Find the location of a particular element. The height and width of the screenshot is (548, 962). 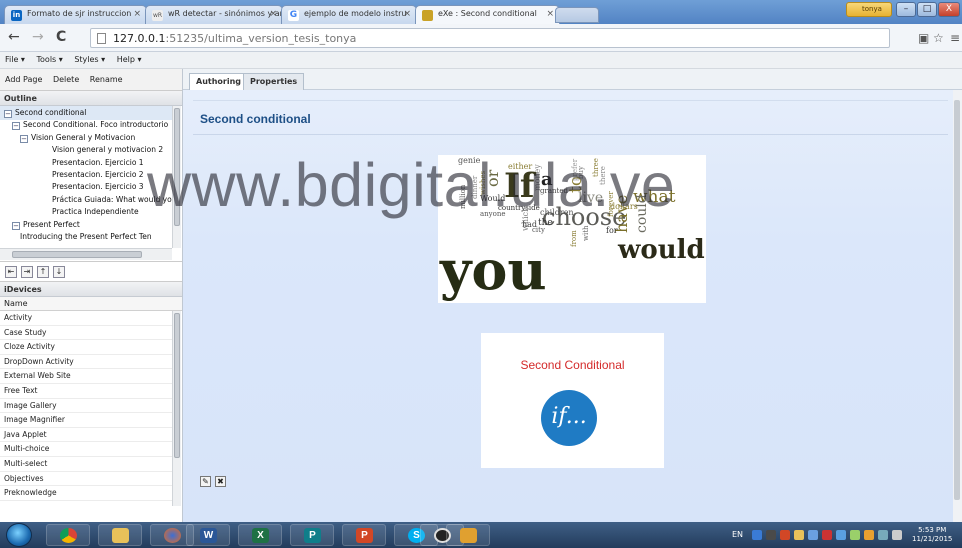

idevice-item: Image Gallery is located at coordinates (86, 406).